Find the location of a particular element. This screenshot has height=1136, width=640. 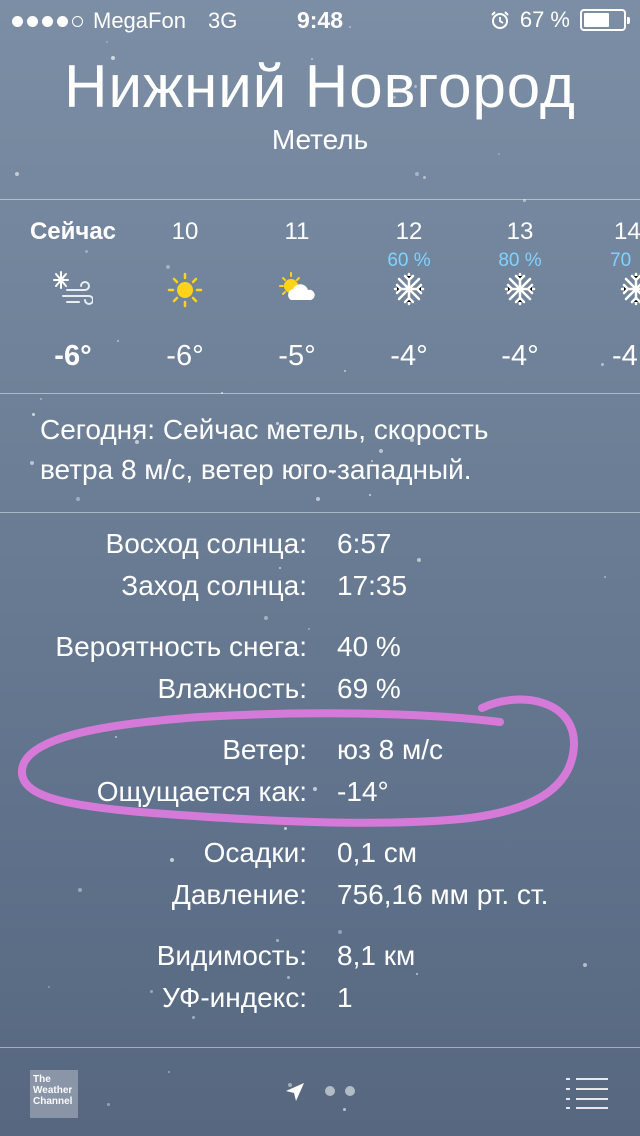

list-menu-icon is located at coordinates (587, 1093).